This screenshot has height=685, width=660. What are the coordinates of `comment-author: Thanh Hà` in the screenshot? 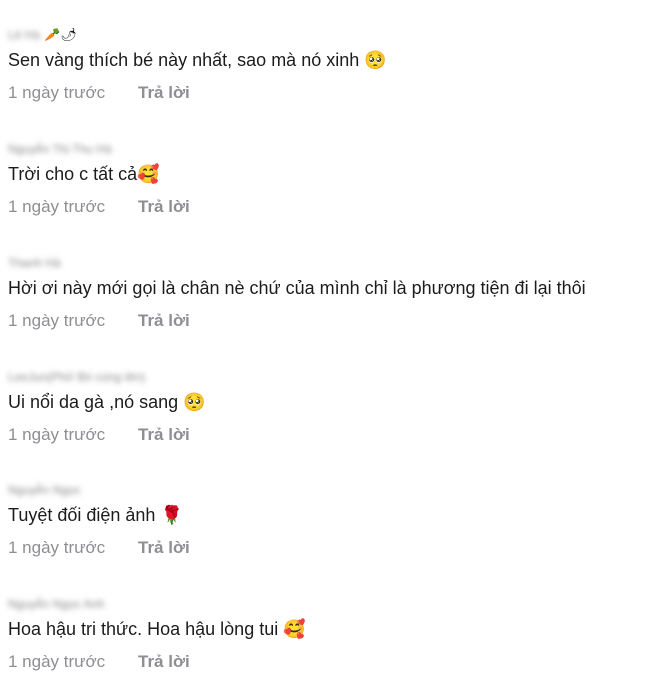 It's located at (36, 263).